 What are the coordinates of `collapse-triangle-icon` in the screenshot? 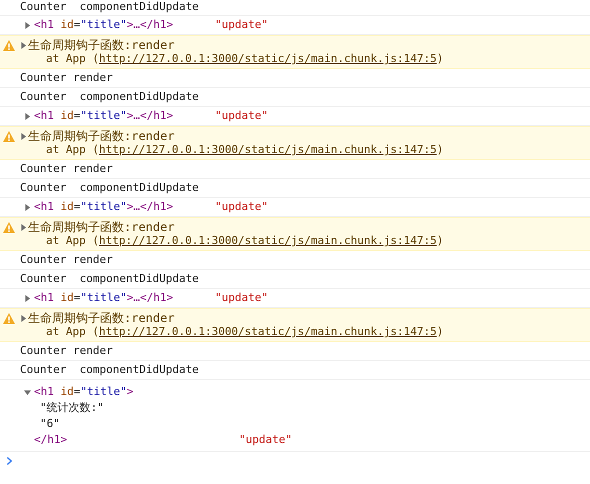 It's located at (27, 392).